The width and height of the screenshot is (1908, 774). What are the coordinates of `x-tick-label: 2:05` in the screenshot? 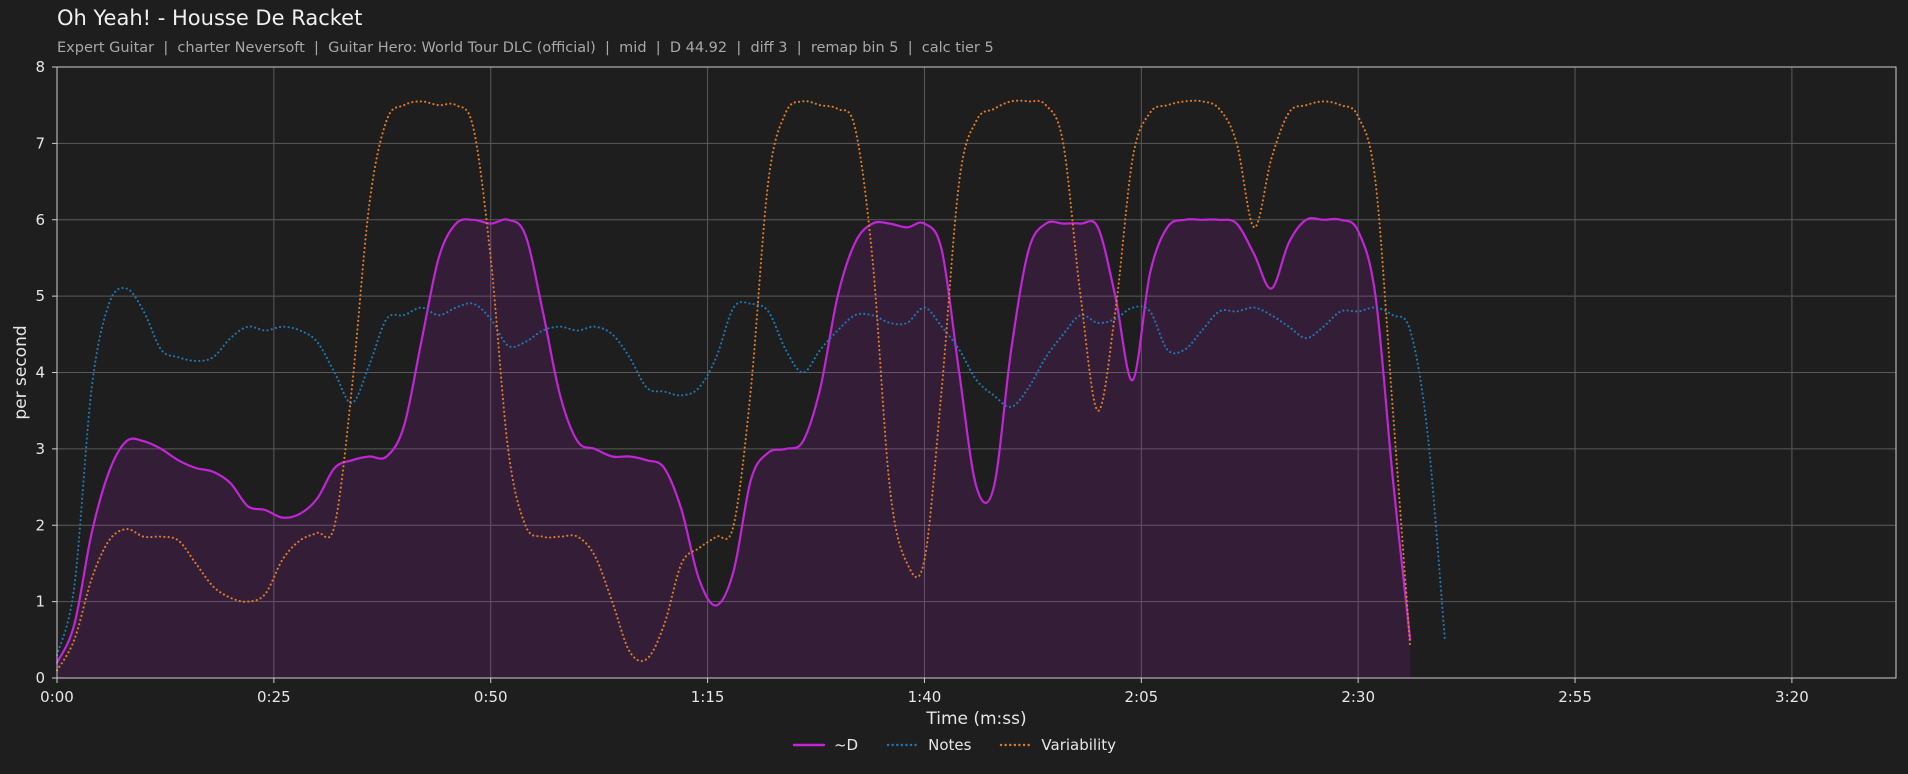 It's located at (1141, 697).